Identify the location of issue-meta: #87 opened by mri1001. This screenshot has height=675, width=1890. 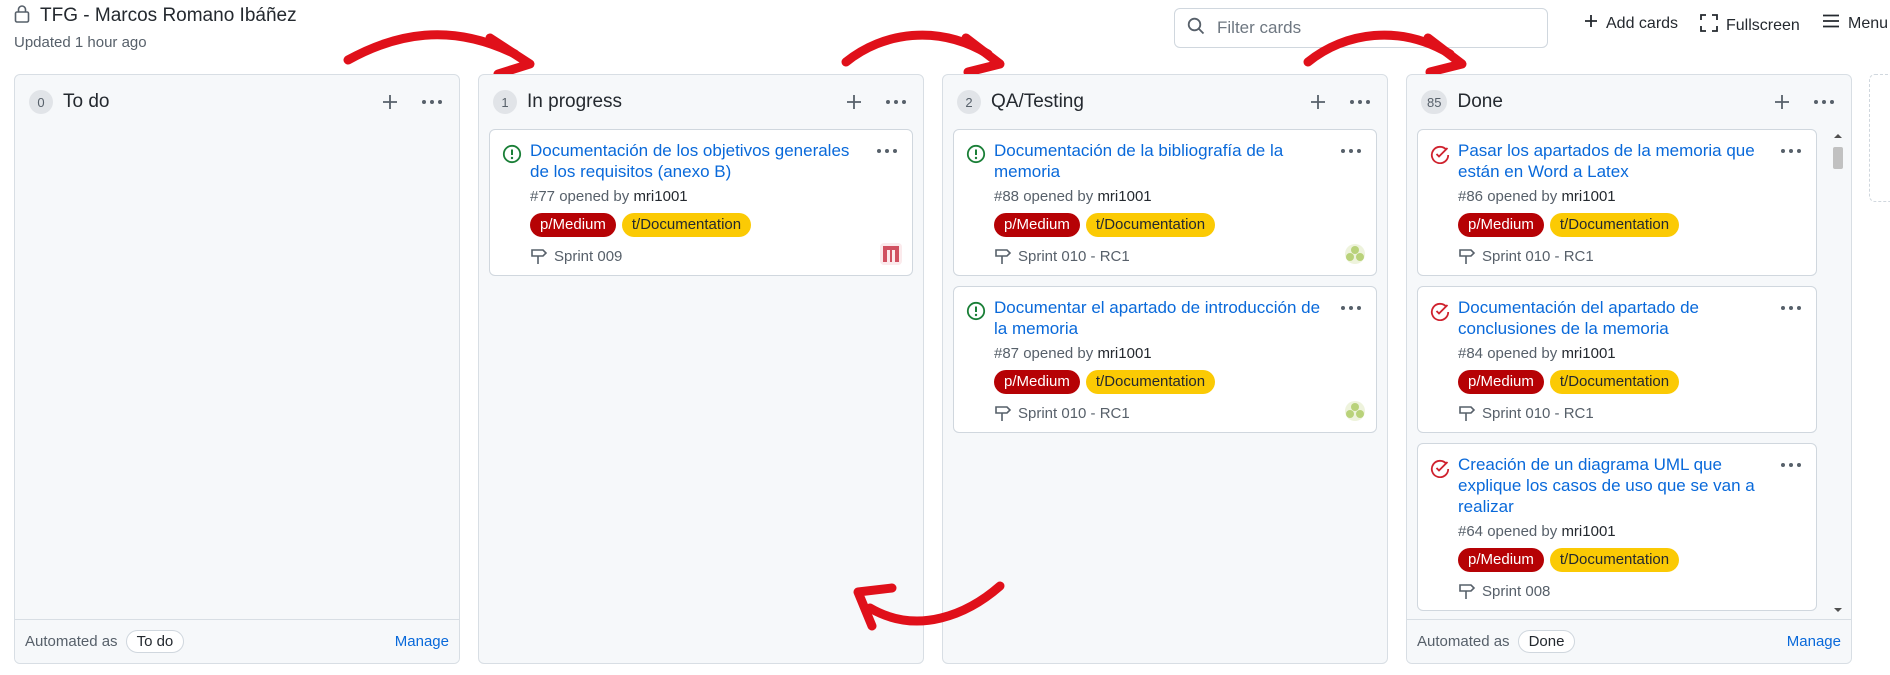
(1178, 353).